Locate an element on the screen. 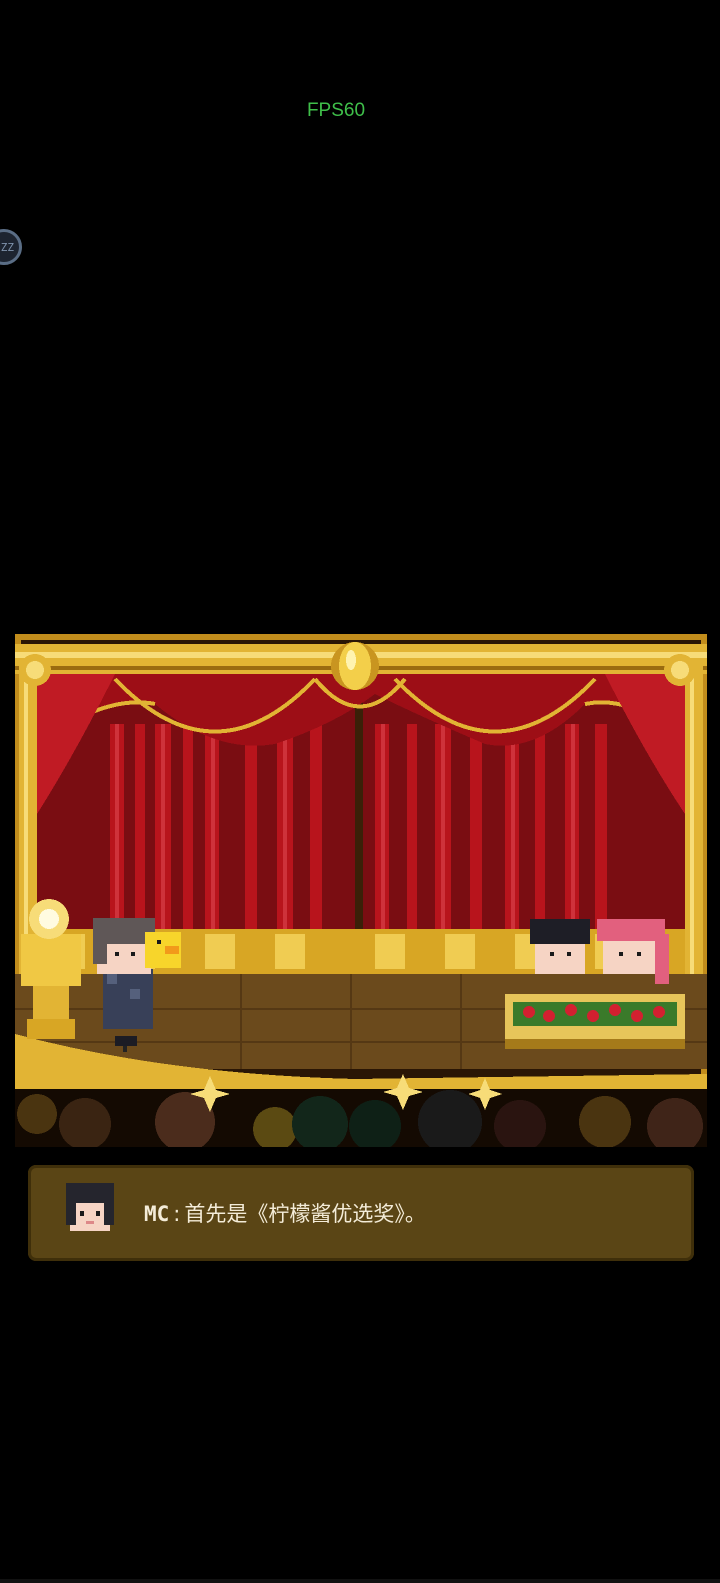 This screenshot has width=720, height=1583. bottom-edge-bar is located at coordinates (360, 1581).